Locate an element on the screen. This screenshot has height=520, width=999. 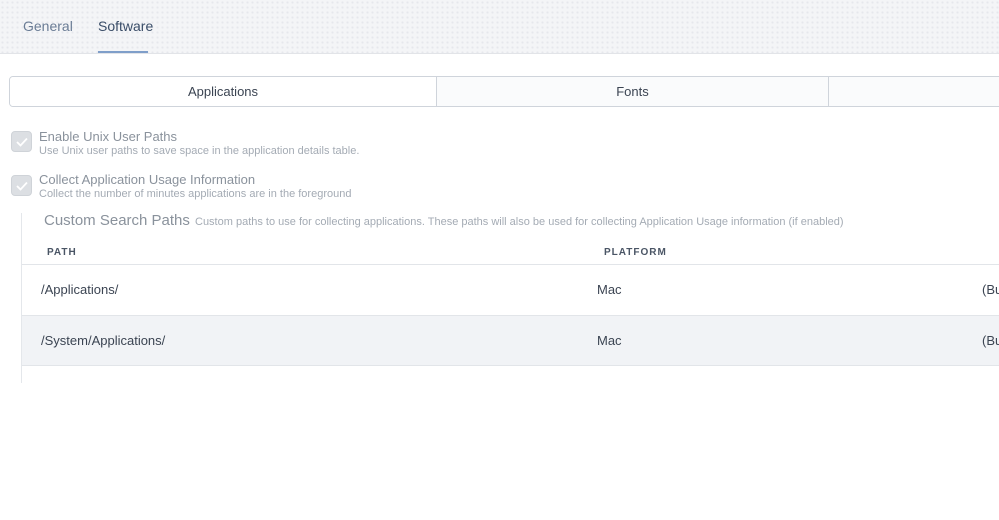
tab-software: Software is located at coordinates (125, 26).